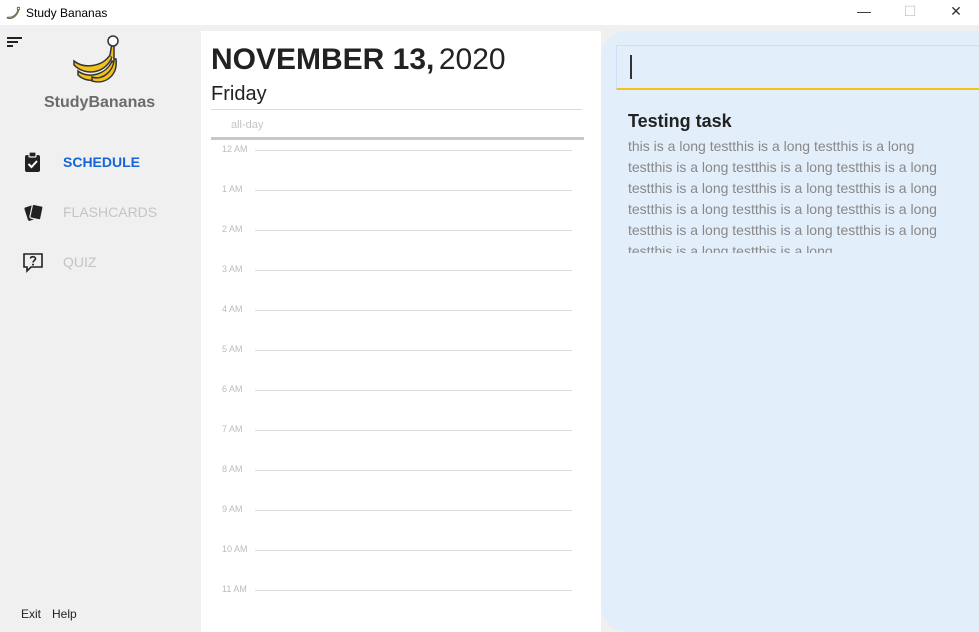  Describe the element at coordinates (397, 138) in the screenshot. I see `all-day-divider` at that location.